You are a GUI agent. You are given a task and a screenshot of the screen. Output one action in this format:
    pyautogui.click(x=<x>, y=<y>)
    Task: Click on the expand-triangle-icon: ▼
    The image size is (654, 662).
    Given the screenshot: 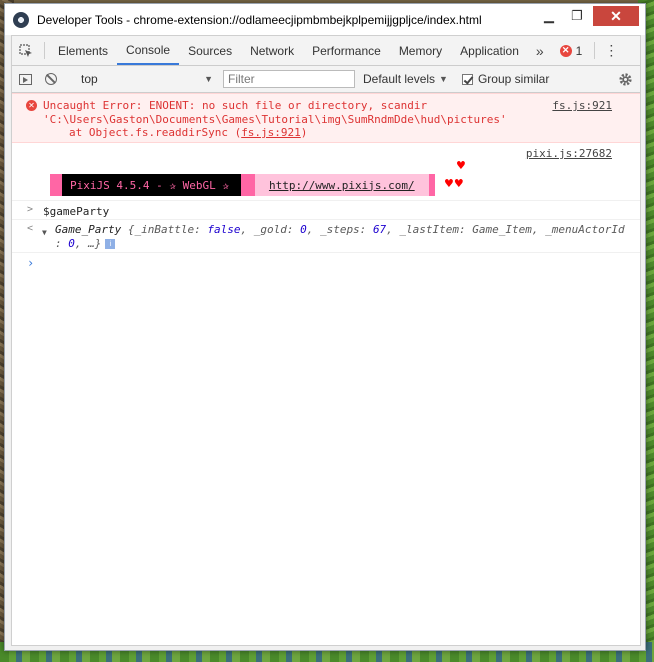 What is the action you would take?
    pyautogui.click(x=44, y=233)
    